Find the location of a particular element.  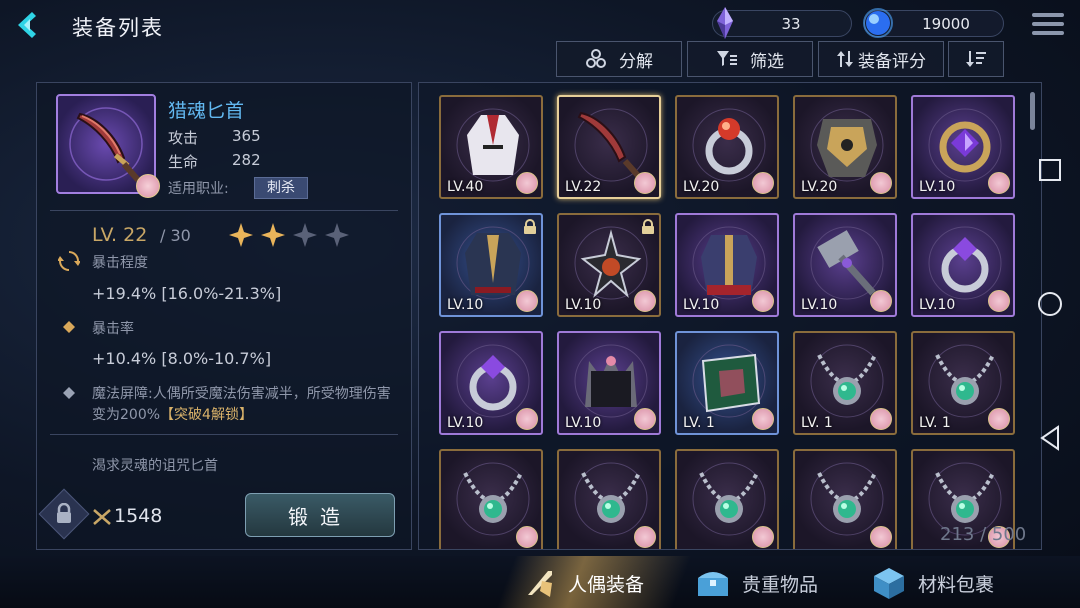

recent-apps-icon is located at coordinates (1050, 170).